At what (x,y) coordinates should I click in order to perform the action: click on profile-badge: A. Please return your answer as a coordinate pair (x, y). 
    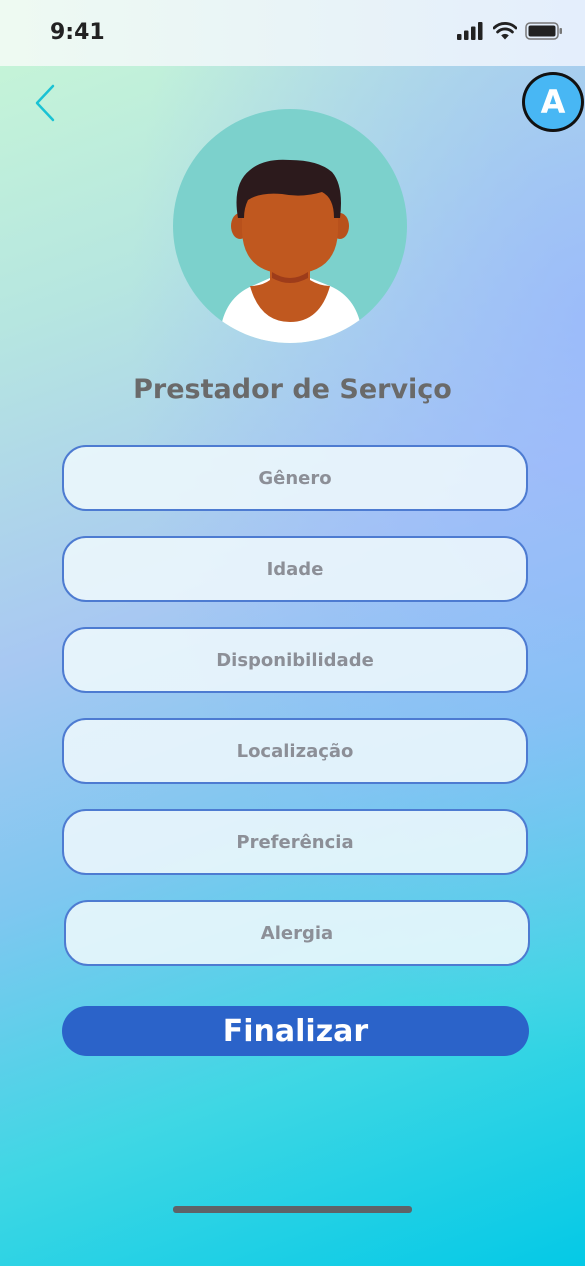
    Looking at the image, I should click on (553, 102).